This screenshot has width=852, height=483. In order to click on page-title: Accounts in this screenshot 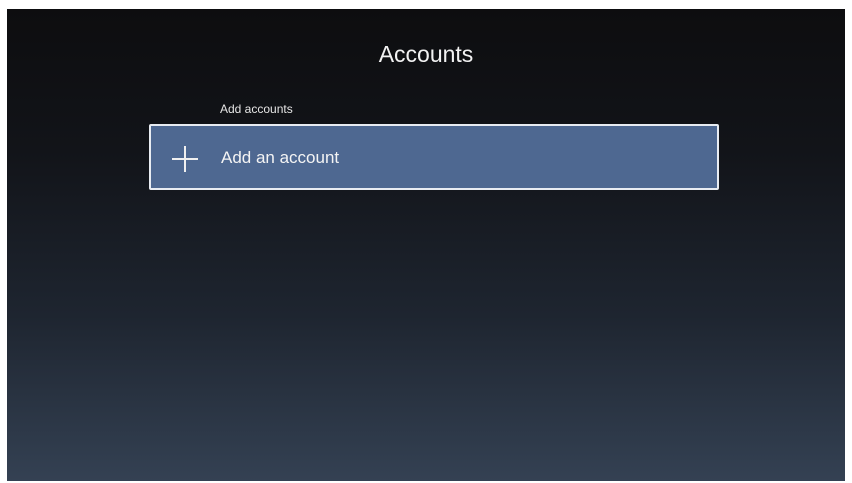, I will do `click(426, 54)`.